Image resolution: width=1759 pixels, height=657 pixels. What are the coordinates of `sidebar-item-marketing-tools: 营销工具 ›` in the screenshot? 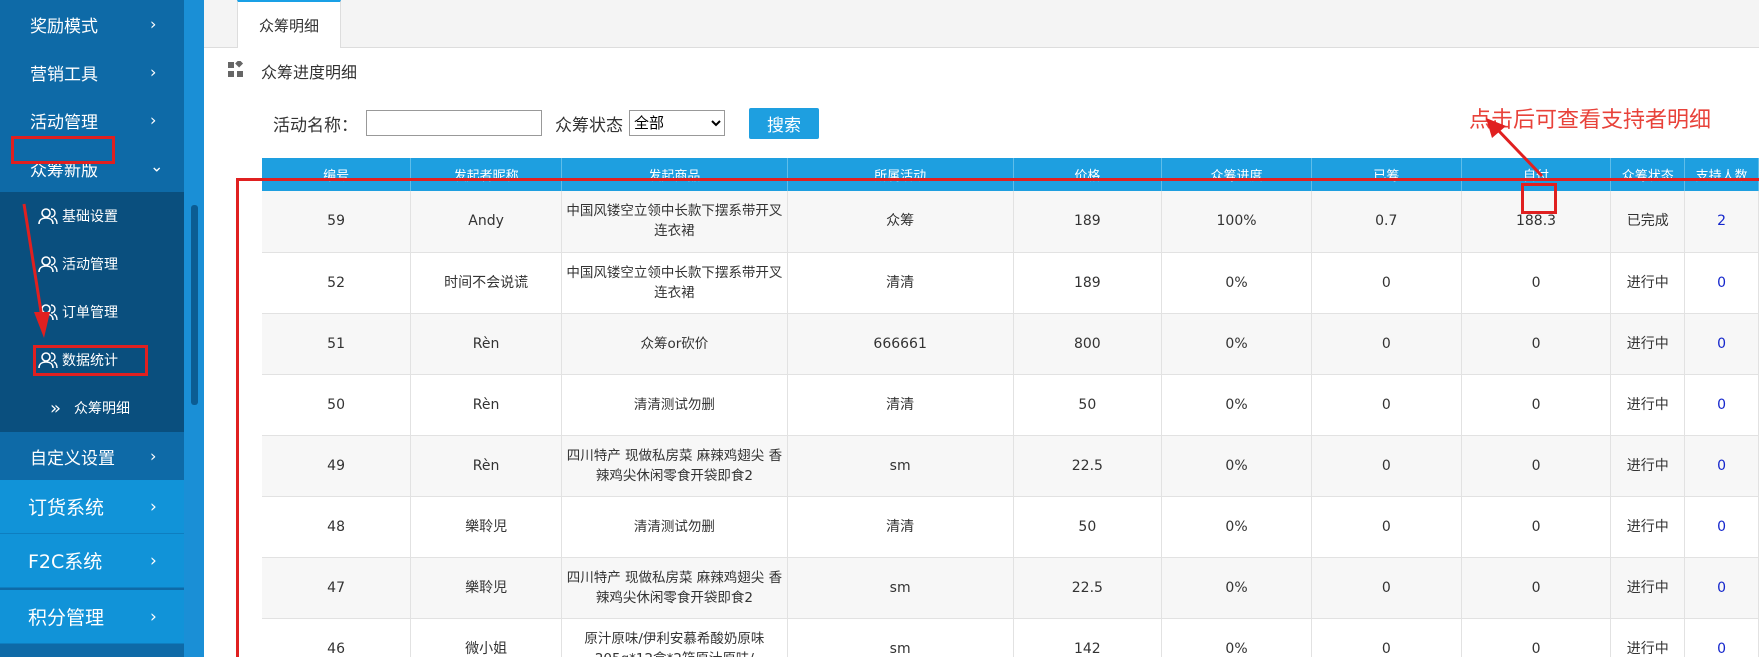 It's located at (92, 72).